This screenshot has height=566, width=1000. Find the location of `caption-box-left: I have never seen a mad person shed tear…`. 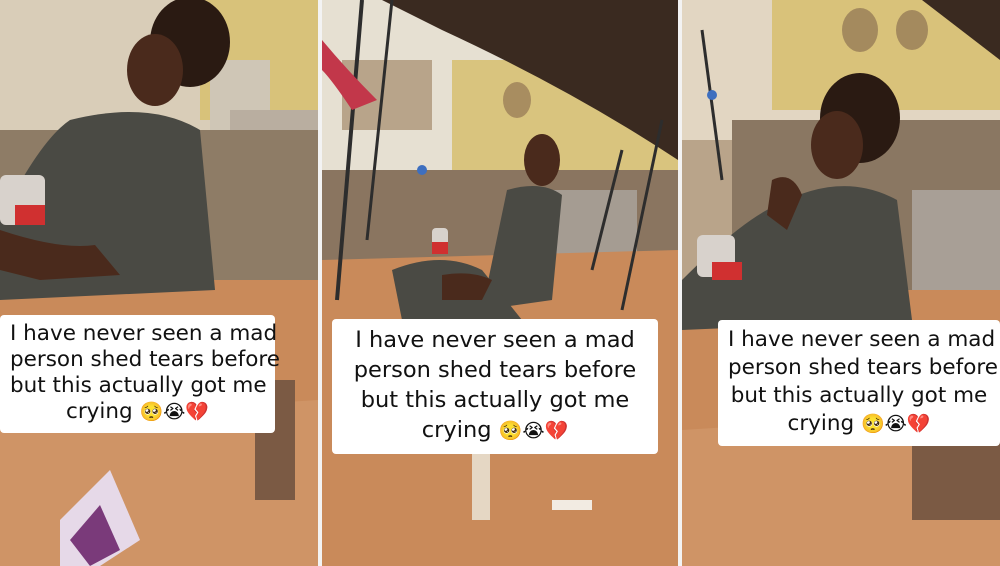

caption-box-left: I have never seen a mad person shed tear… is located at coordinates (140, 374).